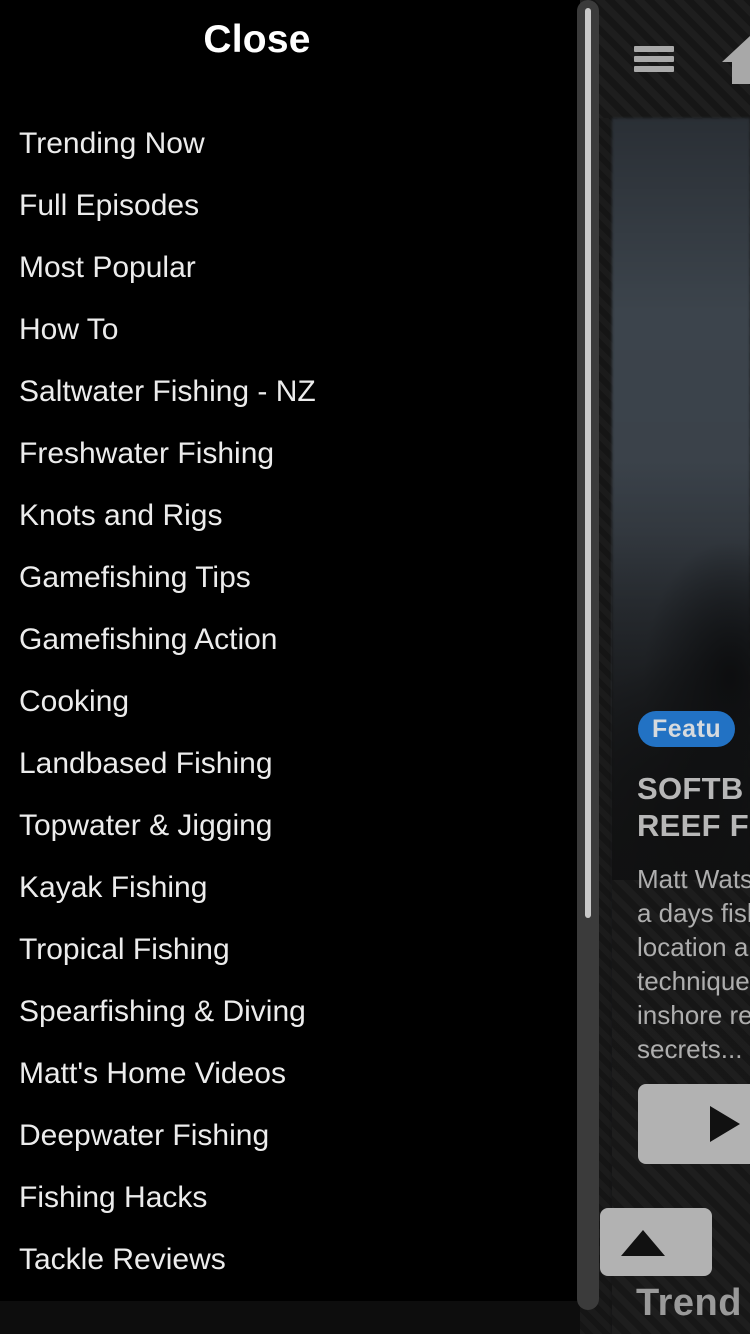  Describe the element at coordinates (693, 825) in the screenshot. I see `featured-title-line-2: REEF F` at that location.